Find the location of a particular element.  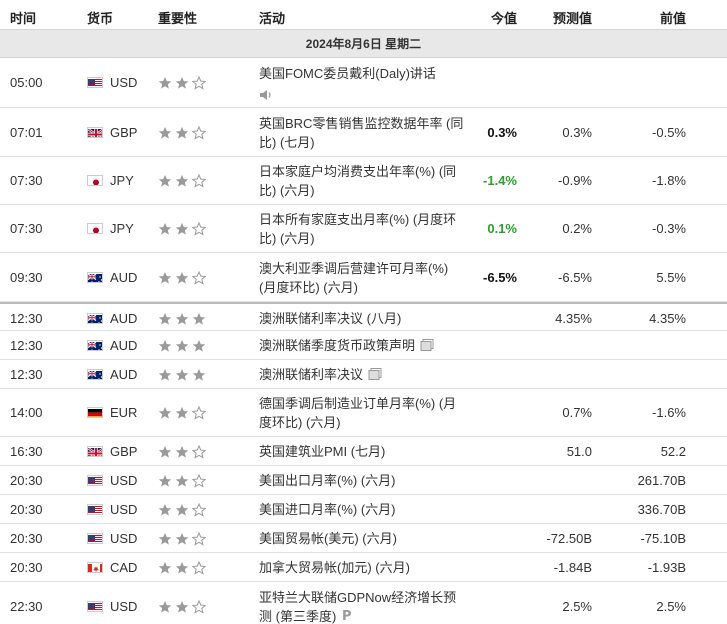

event-activity: 美国贸易帐(美元) (六月) is located at coordinates (361, 538).